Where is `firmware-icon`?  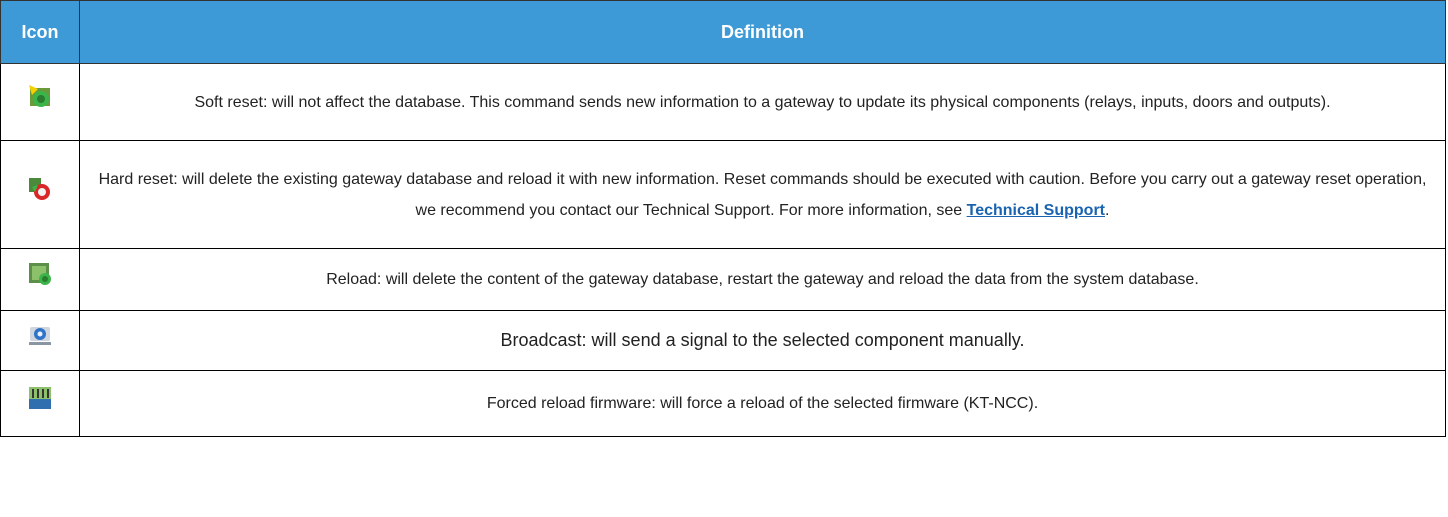 firmware-icon is located at coordinates (40, 398).